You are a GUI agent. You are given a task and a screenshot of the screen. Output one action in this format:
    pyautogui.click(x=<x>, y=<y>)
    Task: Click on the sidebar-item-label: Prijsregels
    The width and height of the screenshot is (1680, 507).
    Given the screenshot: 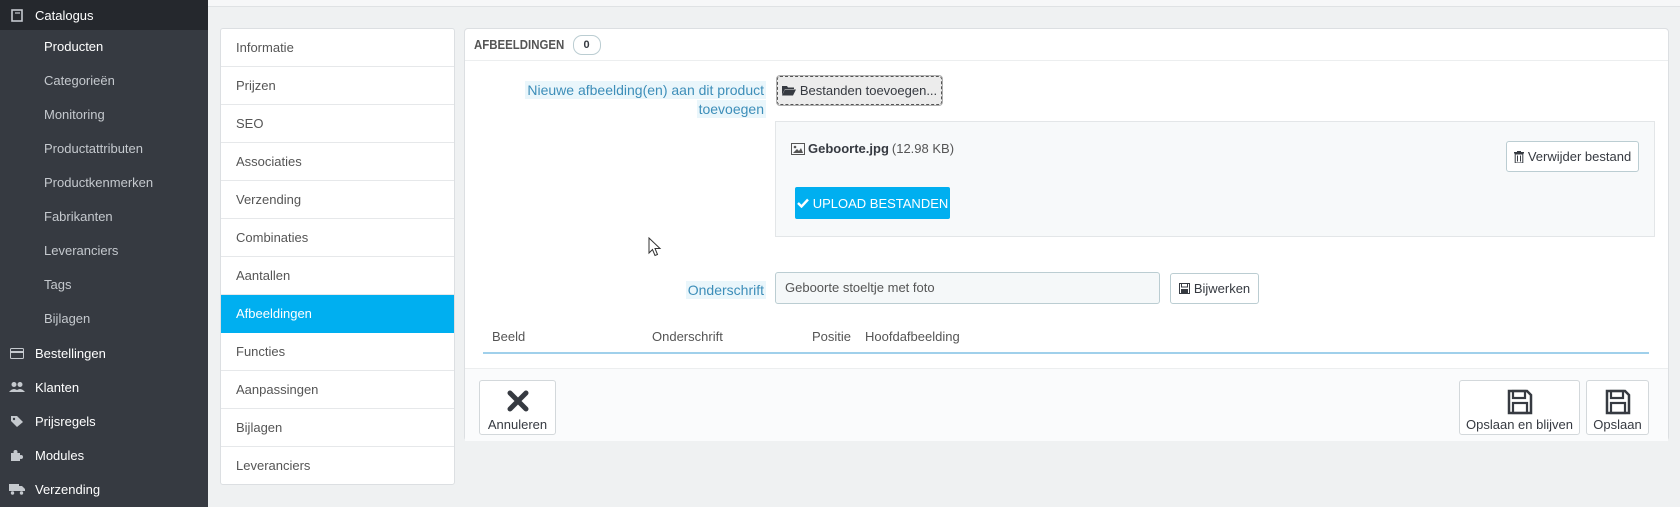 What is the action you would take?
    pyautogui.click(x=65, y=421)
    